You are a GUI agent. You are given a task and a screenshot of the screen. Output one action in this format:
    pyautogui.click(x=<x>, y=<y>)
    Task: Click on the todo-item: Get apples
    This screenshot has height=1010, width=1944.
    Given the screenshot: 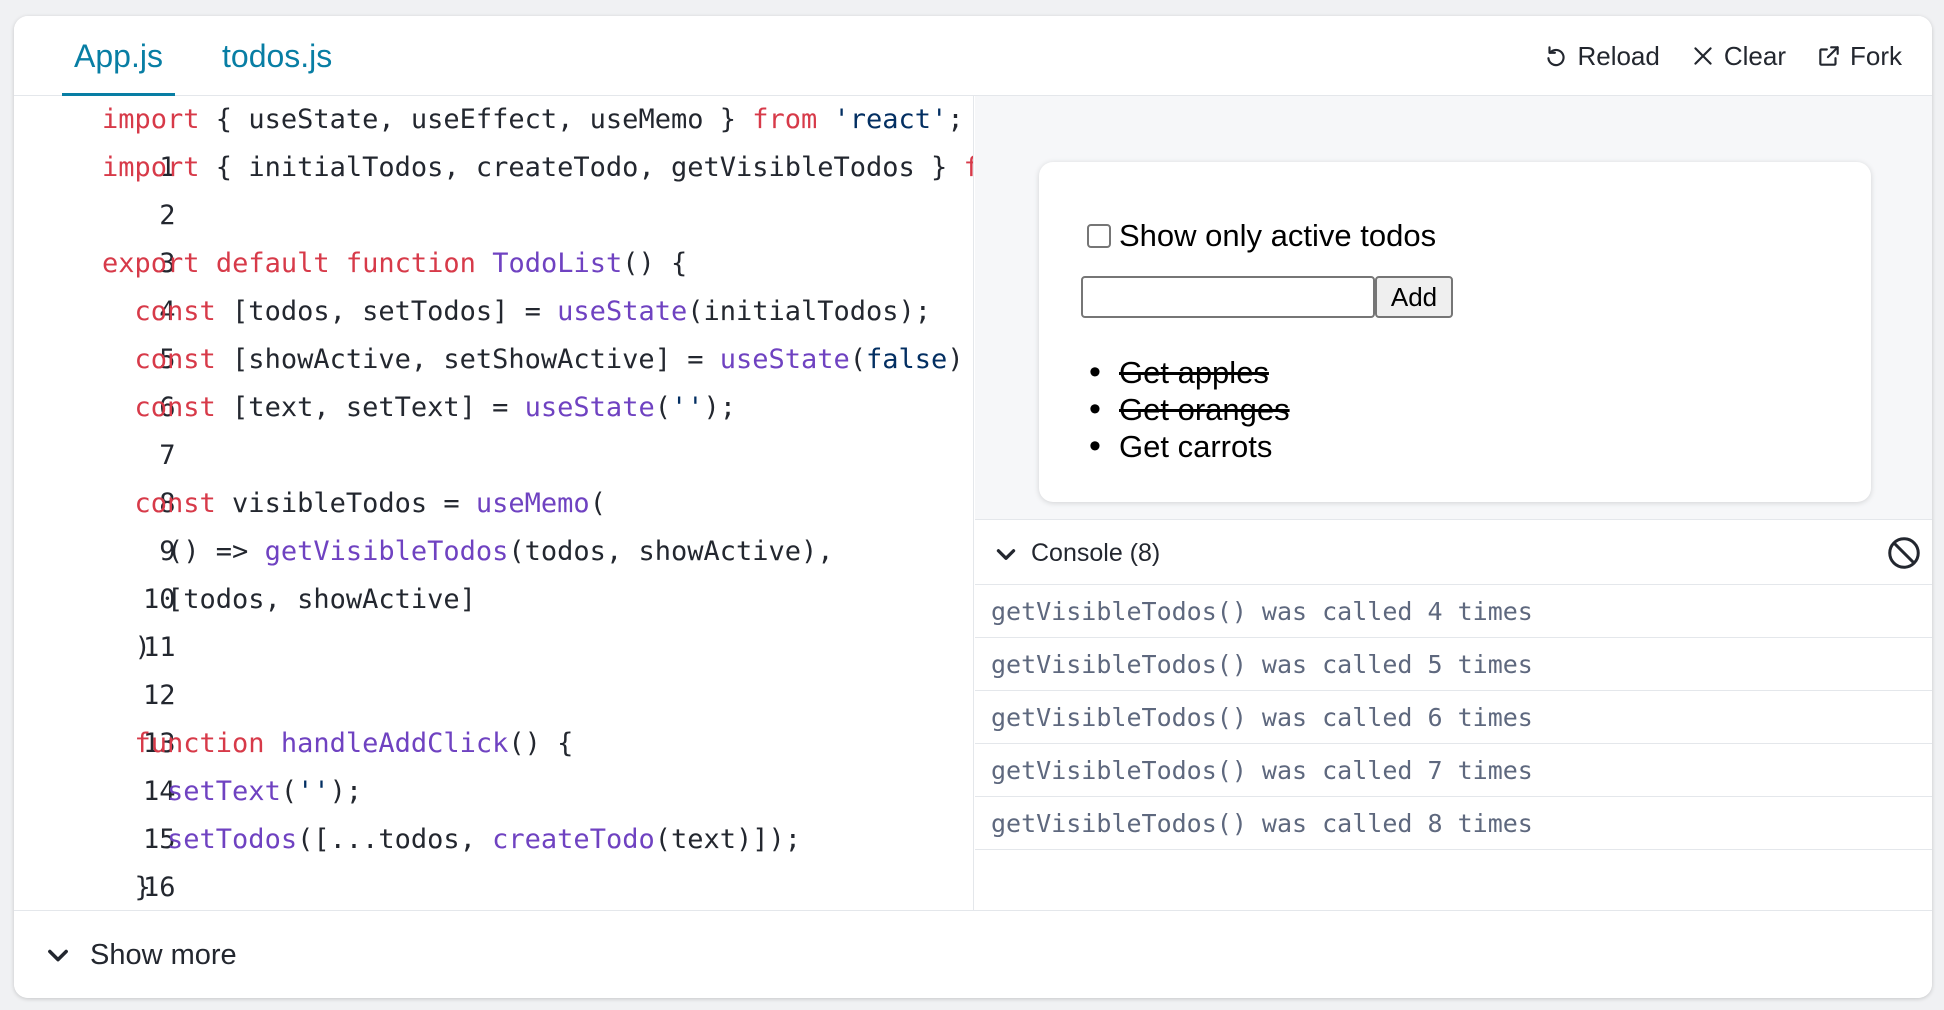 What is the action you would take?
    pyautogui.click(x=1189, y=372)
    